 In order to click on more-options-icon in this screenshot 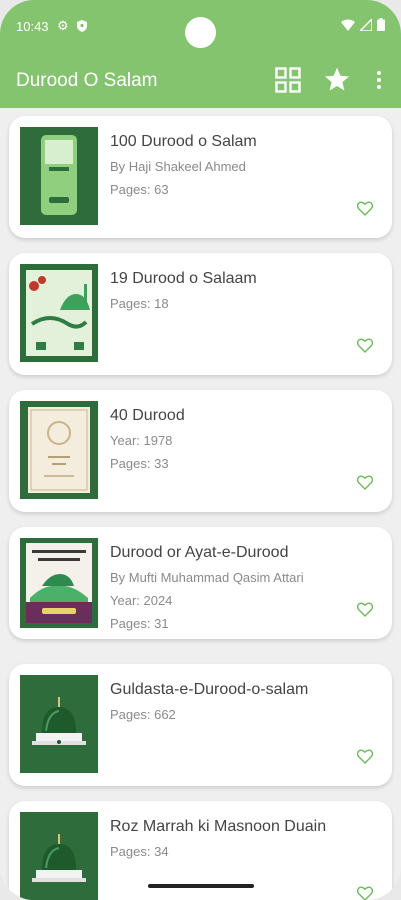, I will do `click(379, 80)`.